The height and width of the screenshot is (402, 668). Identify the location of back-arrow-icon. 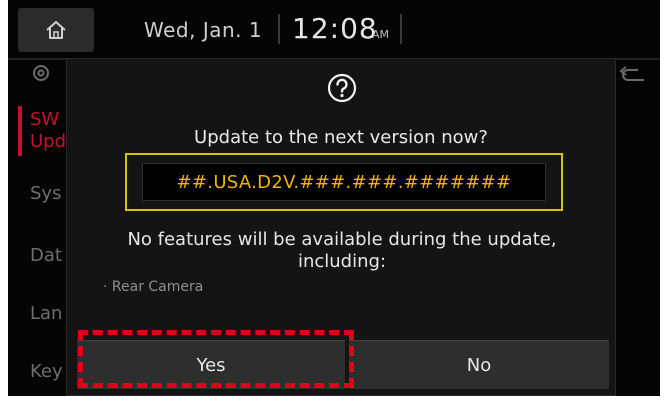
(631, 73).